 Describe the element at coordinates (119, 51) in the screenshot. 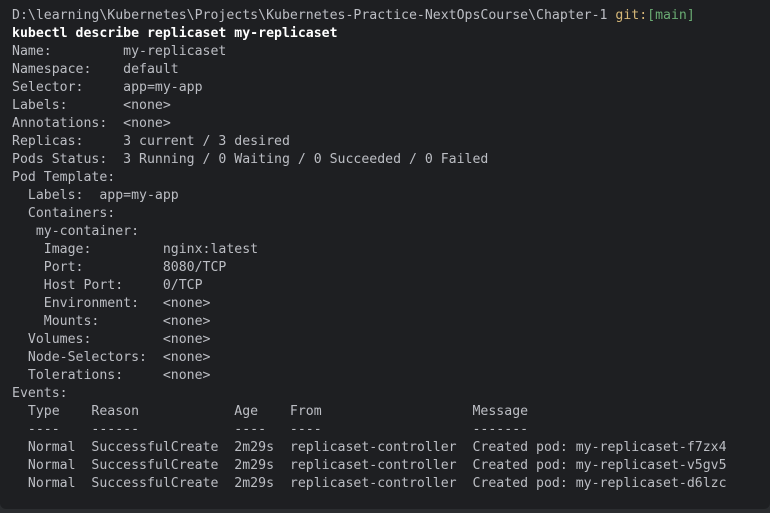

I see `output-line: Name: my-replicaset` at that location.